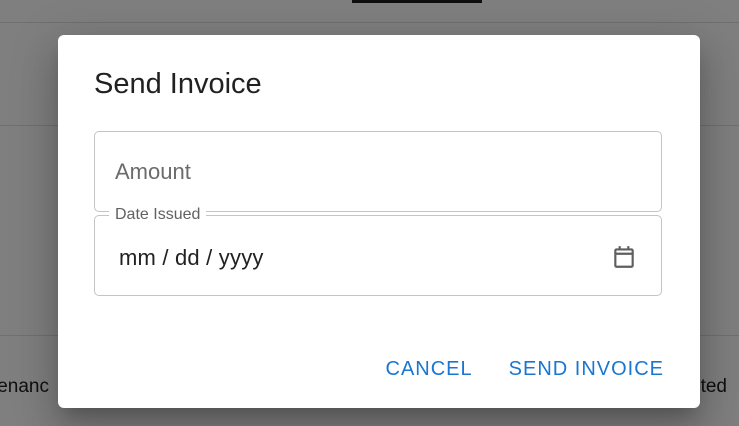 The image size is (739, 426). What do you see at coordinates (158, 215) in the screenshot?
I see `date-issued-label: Date Issued` at bounding box center [158, 215].